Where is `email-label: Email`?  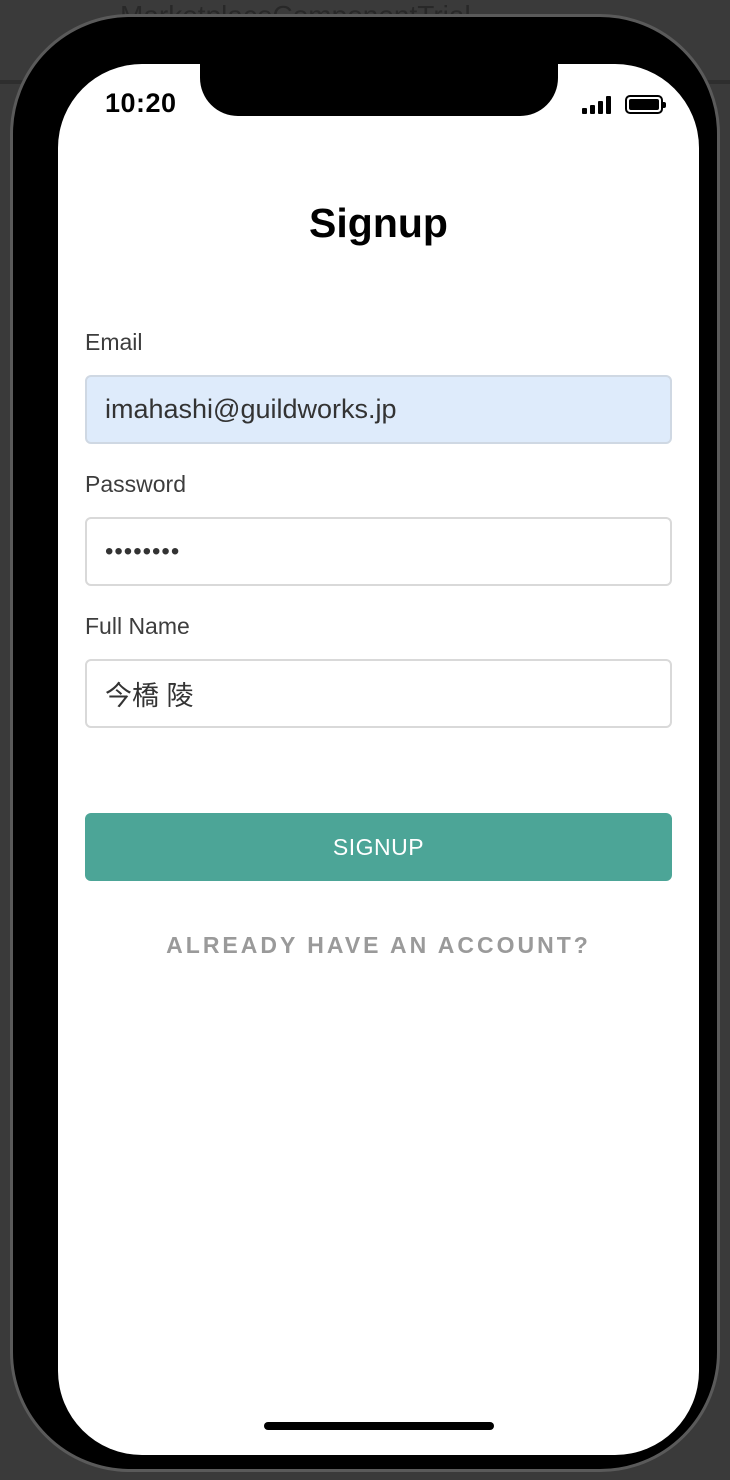
email-label: Email is located at coordinates (114, 342).